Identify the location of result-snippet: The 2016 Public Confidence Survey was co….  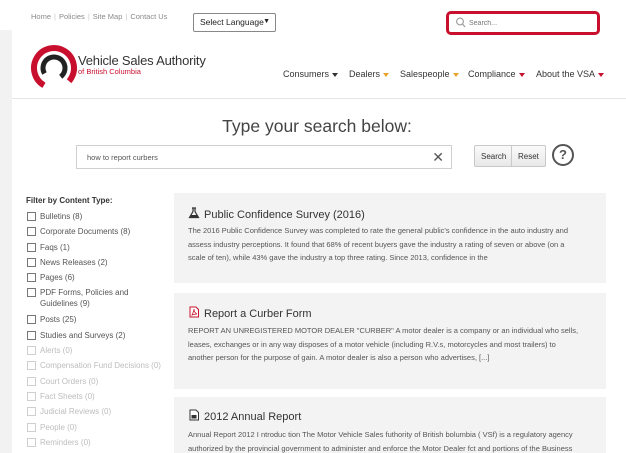
(378, 244).